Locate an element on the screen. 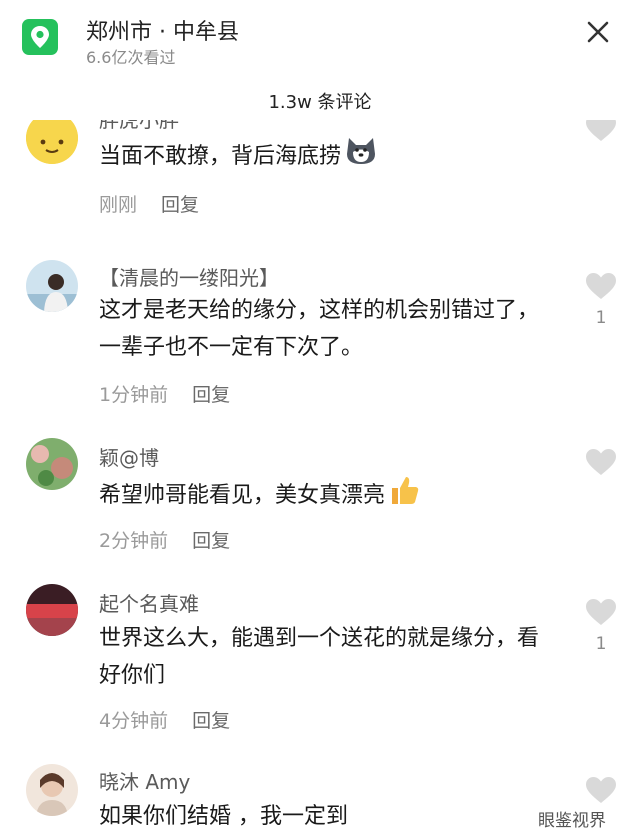 Image resolution: width=640 pixels, height=839 pixels. location-pin-icon is located at coordinates (40, 37).